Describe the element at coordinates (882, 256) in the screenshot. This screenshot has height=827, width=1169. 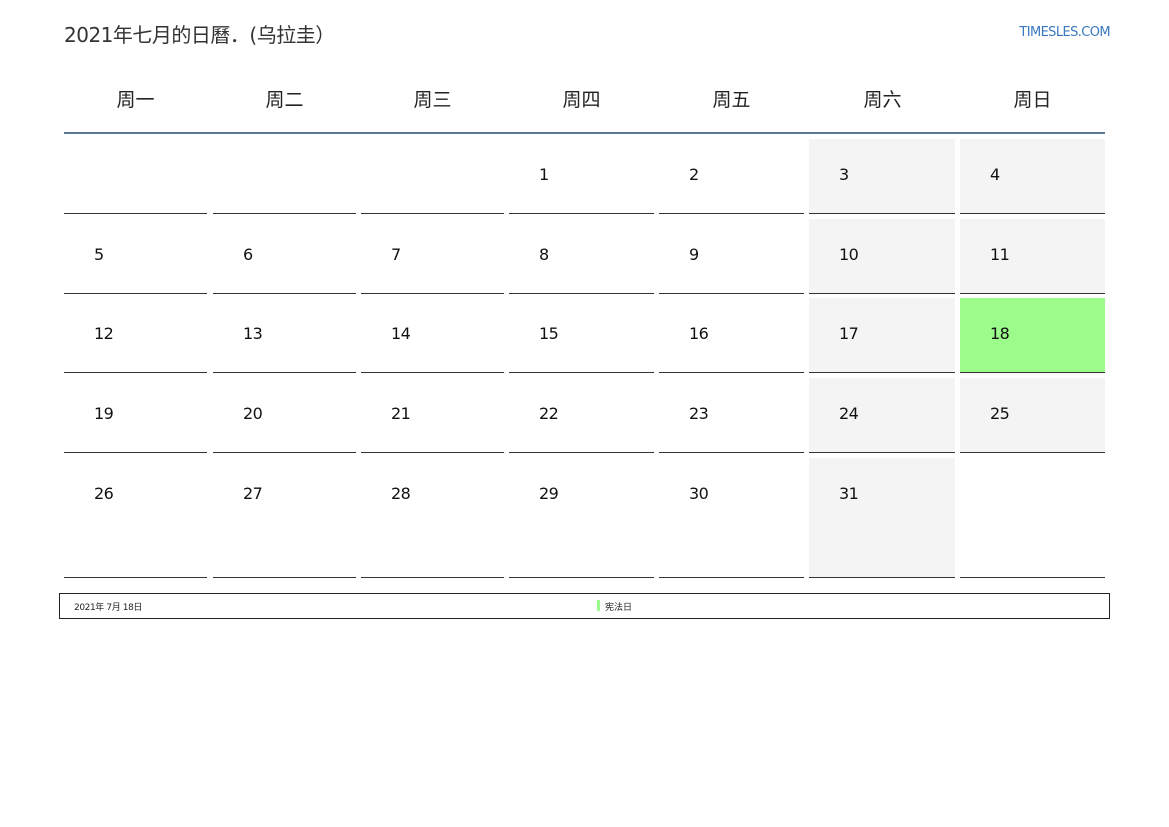
I see `day-cell: 10` at that location.